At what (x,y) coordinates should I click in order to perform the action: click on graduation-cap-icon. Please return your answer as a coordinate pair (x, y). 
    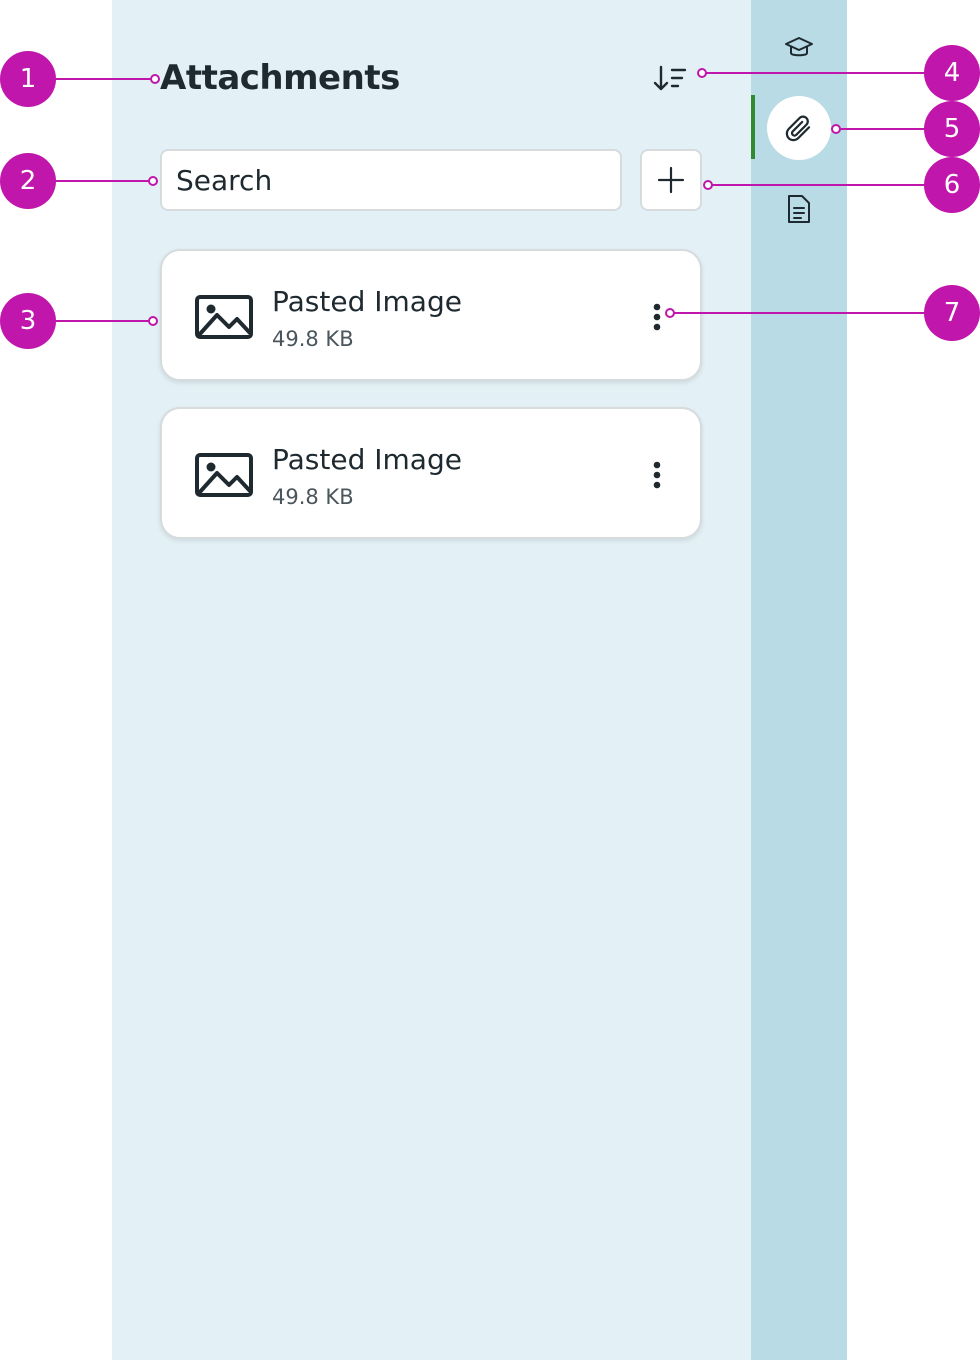
    Looking at the image, I should click on (799, 47).